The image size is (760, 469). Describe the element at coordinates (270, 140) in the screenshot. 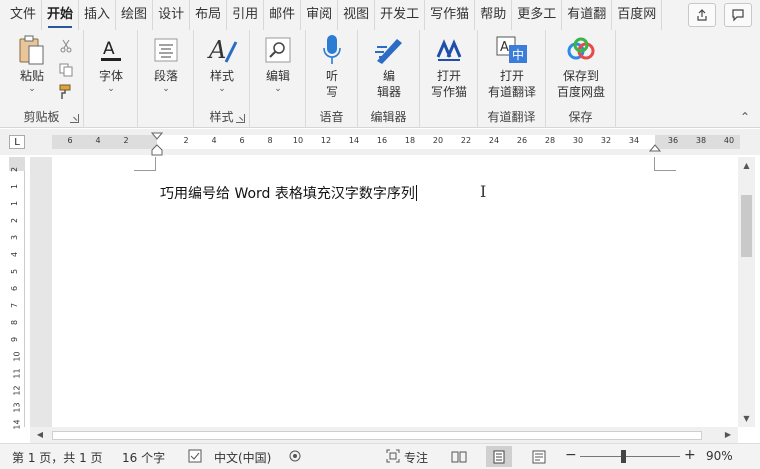

I see `ruler-tick-label: 8` at that location.